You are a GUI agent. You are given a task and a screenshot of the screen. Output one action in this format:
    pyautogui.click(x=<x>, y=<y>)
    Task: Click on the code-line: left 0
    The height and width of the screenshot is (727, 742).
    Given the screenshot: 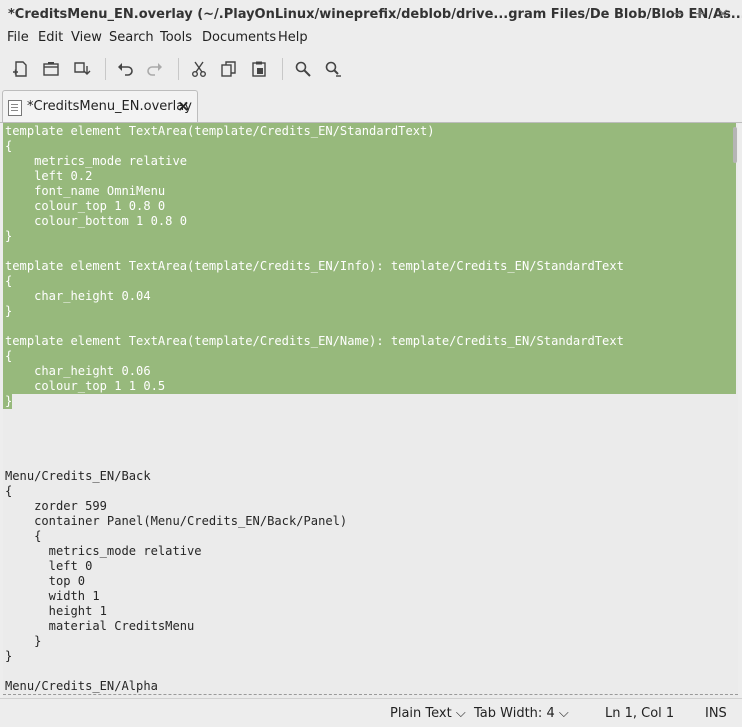 What is the action you would take?
    pyautogui.click(x=314, y=566)
    